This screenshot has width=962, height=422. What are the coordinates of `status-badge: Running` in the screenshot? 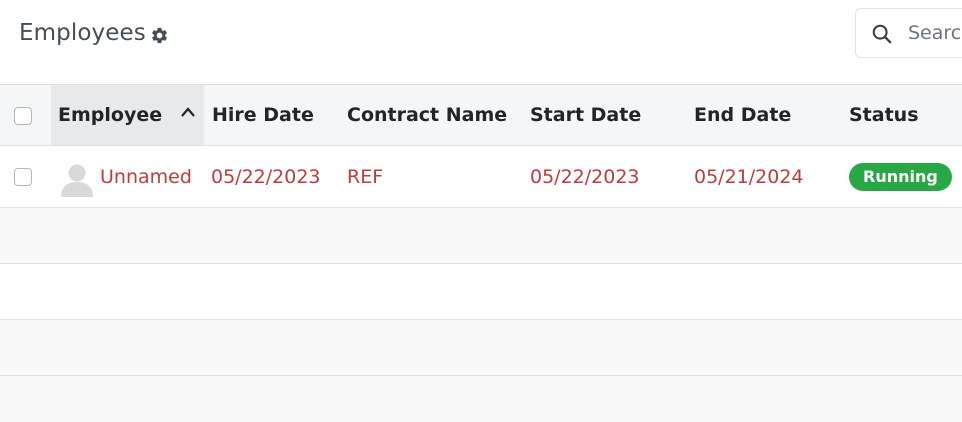 It's located at (900, 176).